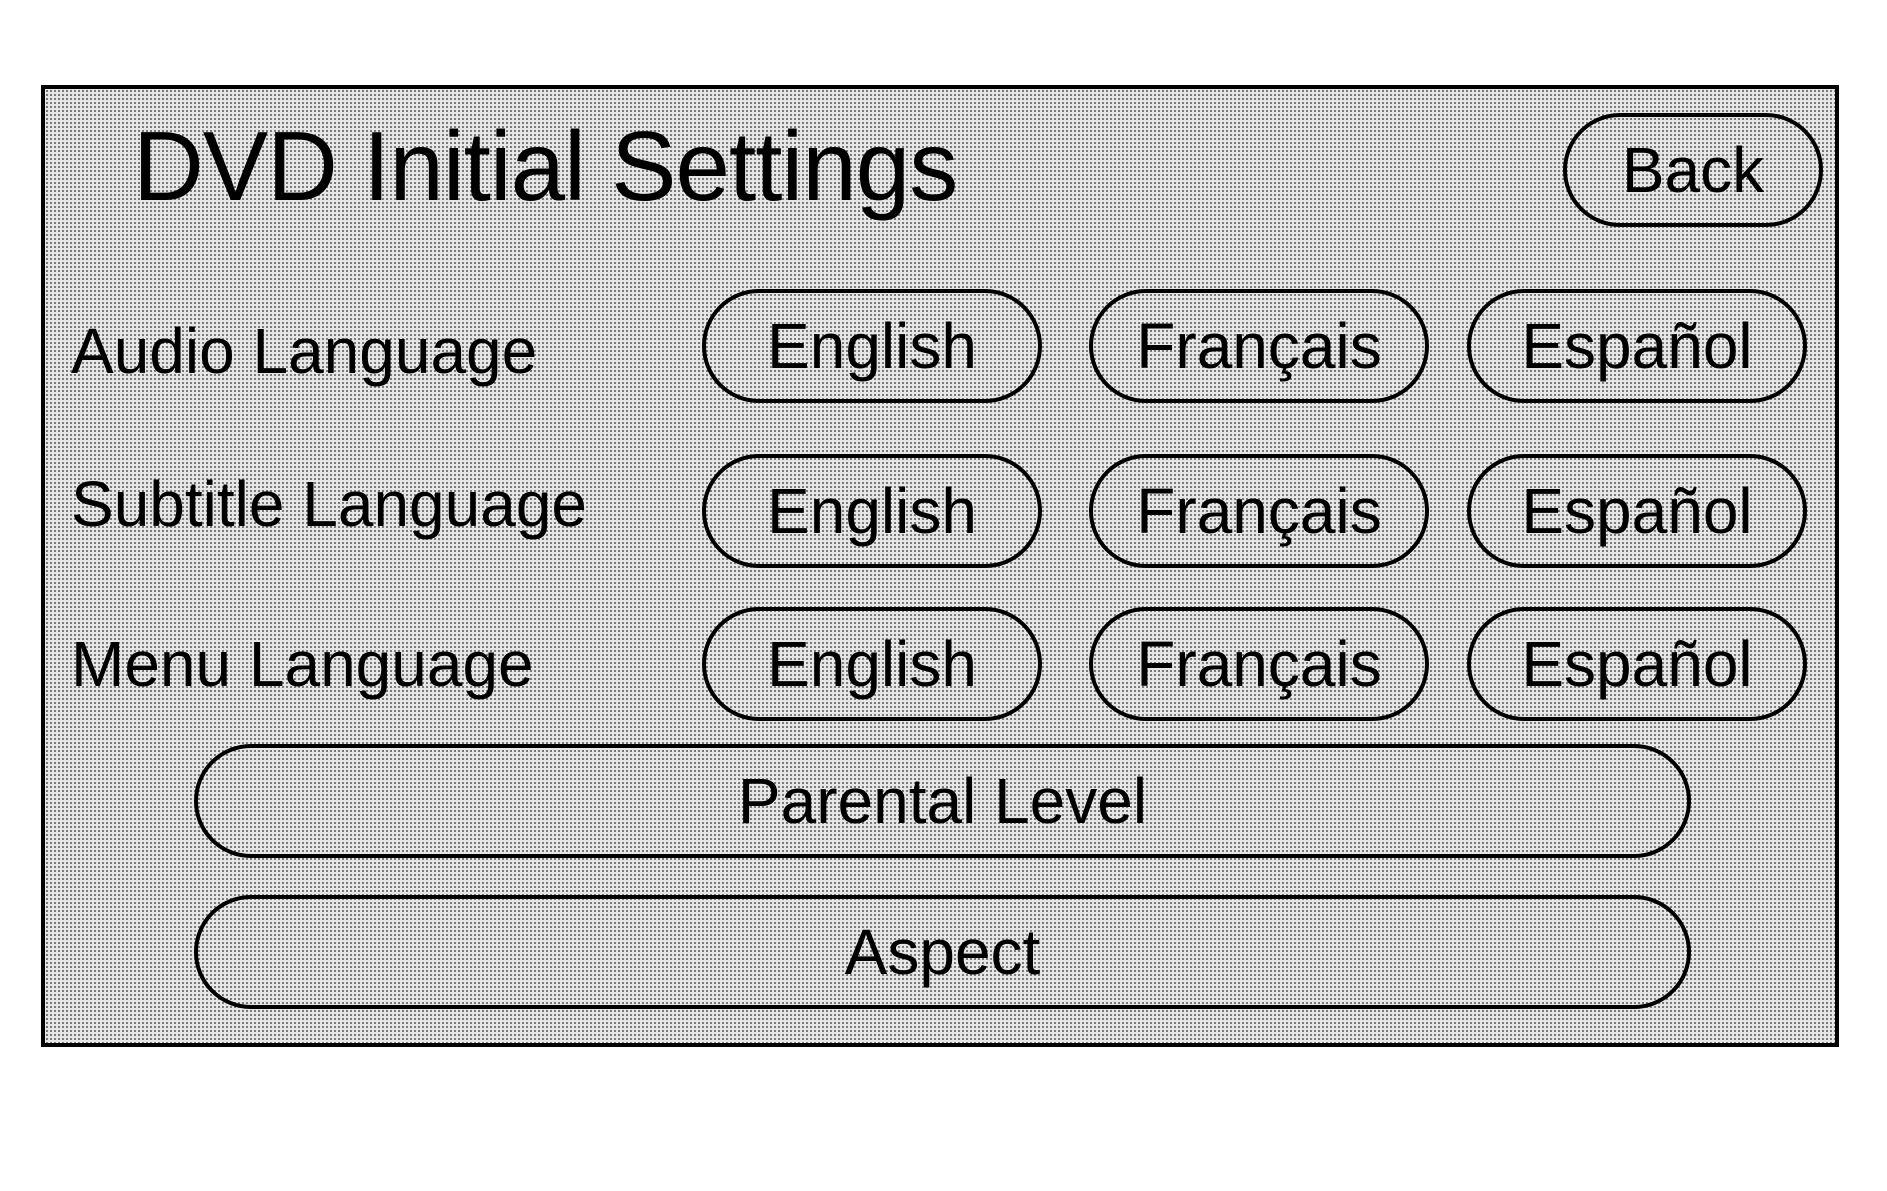  I want to click on subtitle-language-espanol-button: Español, so click(1637, 511).